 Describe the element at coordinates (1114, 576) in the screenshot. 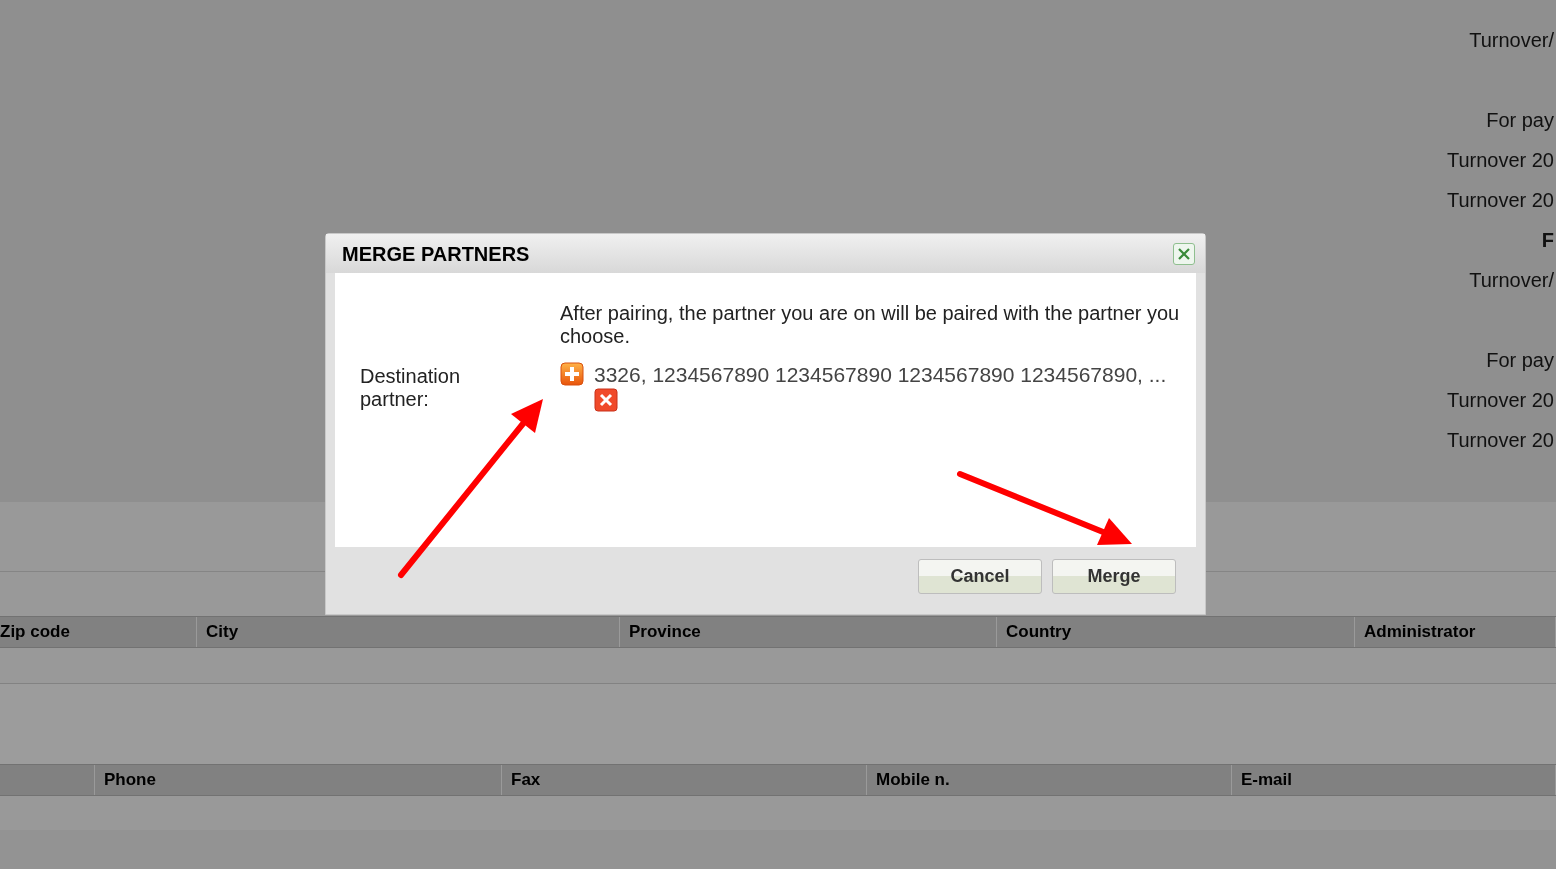

I see `dialog-button: Merge` at that location.